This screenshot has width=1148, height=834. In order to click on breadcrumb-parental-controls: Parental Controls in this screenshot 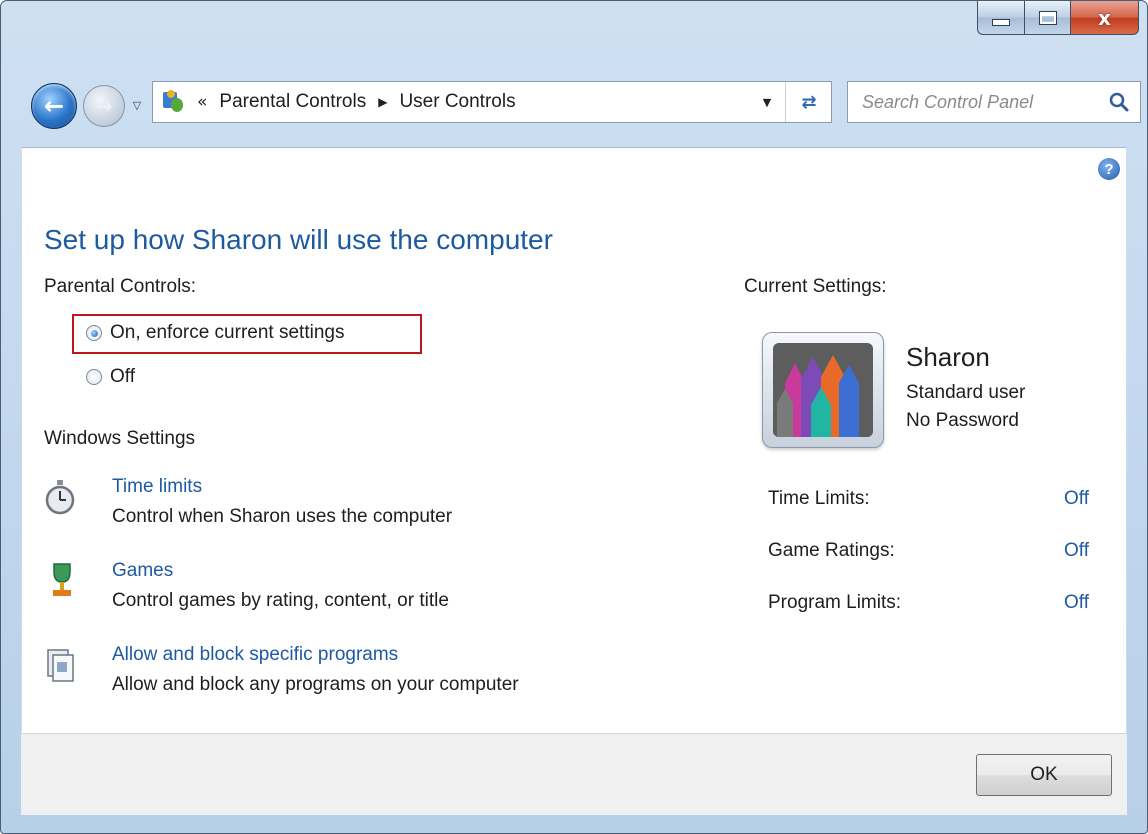, I will do `click(292, 102)`.